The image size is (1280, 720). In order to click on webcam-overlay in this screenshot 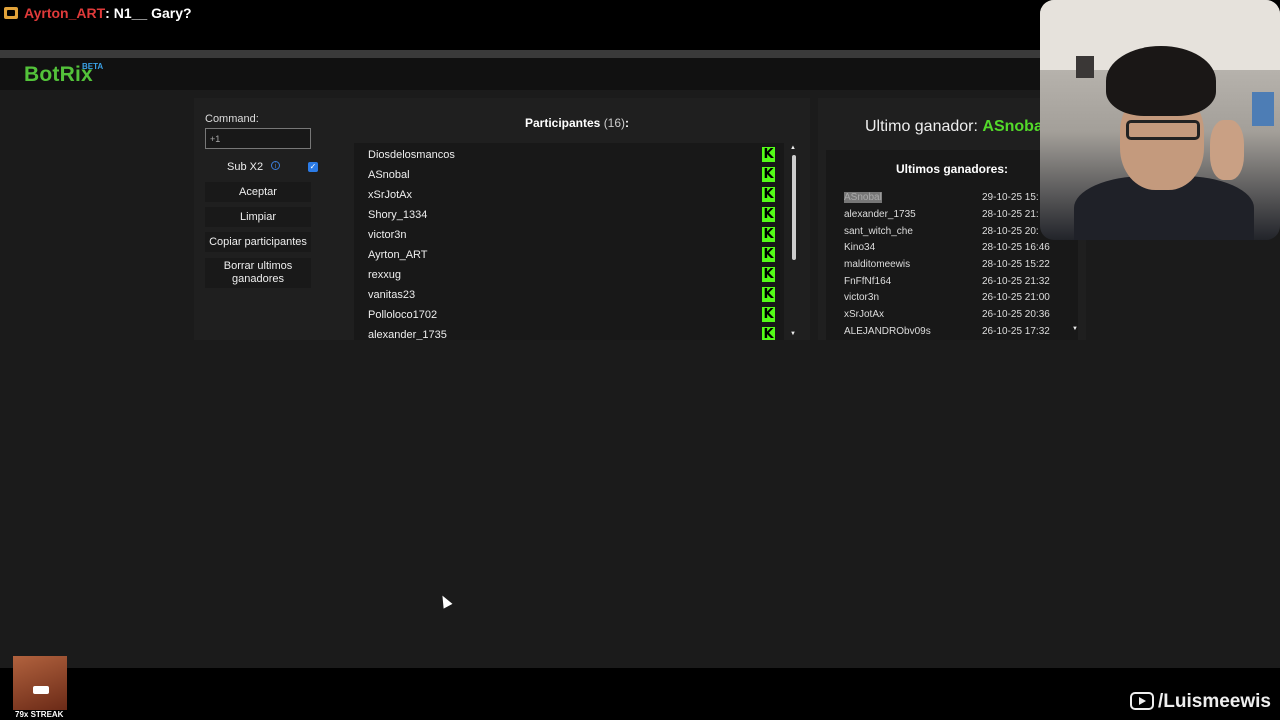, I will do `click(1160, 120)`.